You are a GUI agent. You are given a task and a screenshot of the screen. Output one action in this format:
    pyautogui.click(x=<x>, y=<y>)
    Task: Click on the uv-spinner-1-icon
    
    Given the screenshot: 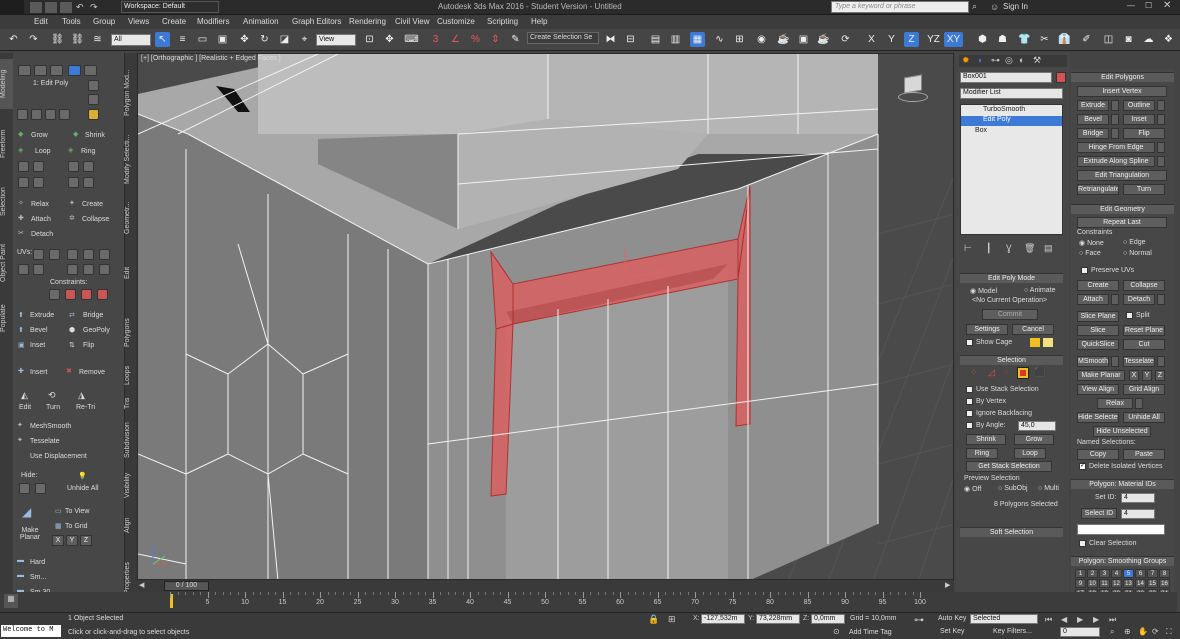 What is the action you would take?
    pyautogui.click(x=54, y=254)
    